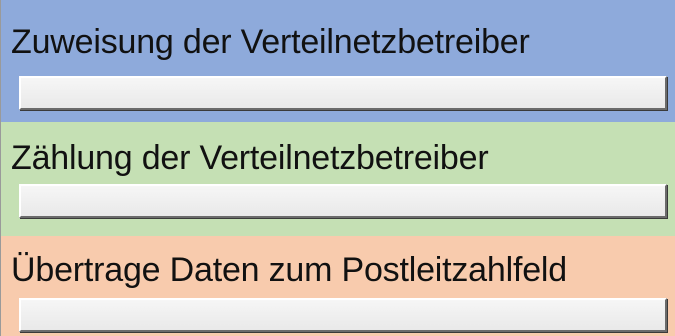 This screenshot has width=675, height=336. I want to click on section-label-postcode-transfer: Übertrage Daten zum Postleitzahlfeld, so click(289, 270).